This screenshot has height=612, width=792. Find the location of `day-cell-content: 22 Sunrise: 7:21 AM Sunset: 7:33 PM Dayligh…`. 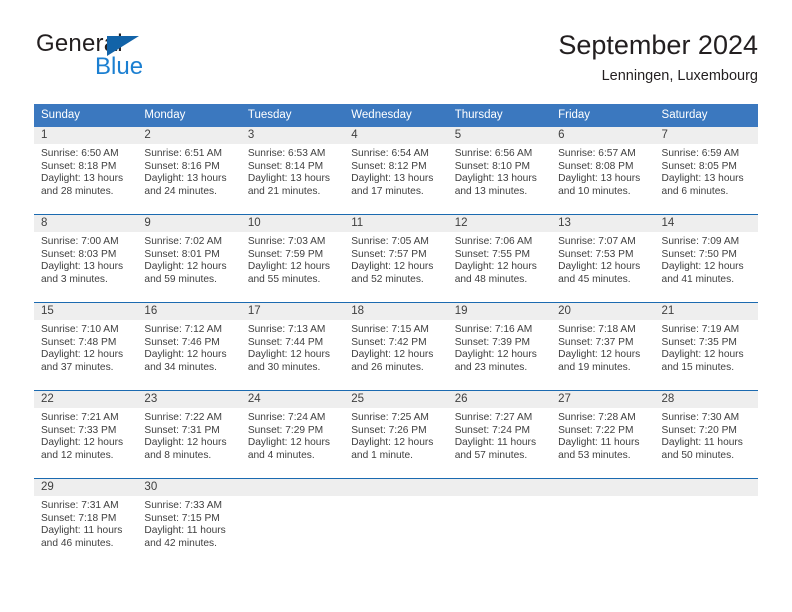

day-cell-content: 22 Sunrise: 7:21 AM Sunset: 7:33 PM Dayligh… is located at coordinates (86, 434).